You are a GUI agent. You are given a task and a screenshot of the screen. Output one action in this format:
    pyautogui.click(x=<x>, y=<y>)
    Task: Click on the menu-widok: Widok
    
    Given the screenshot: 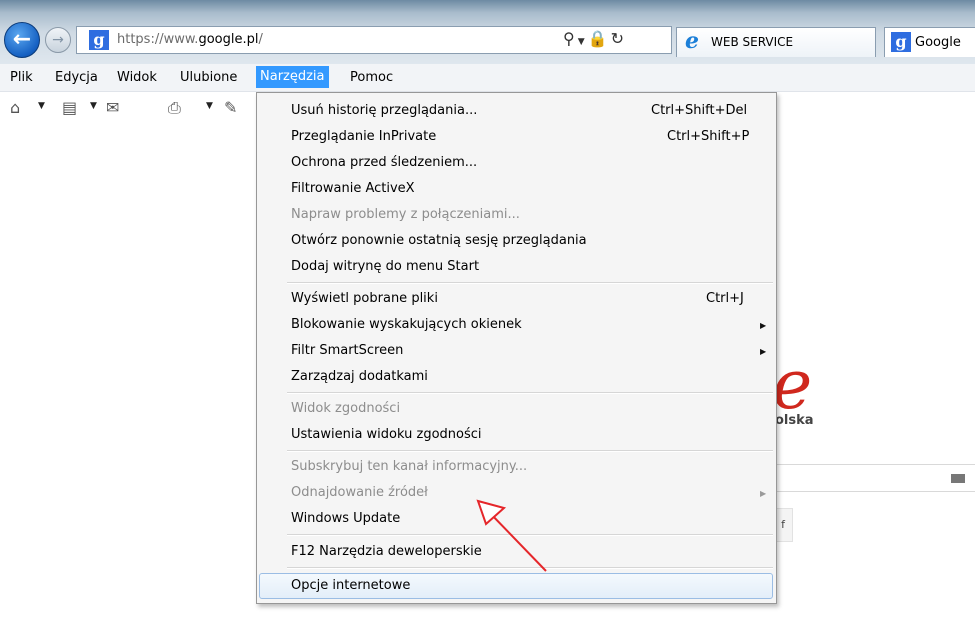 What is the action you would take?
    pyautogui.click(x=137, y=77)
    